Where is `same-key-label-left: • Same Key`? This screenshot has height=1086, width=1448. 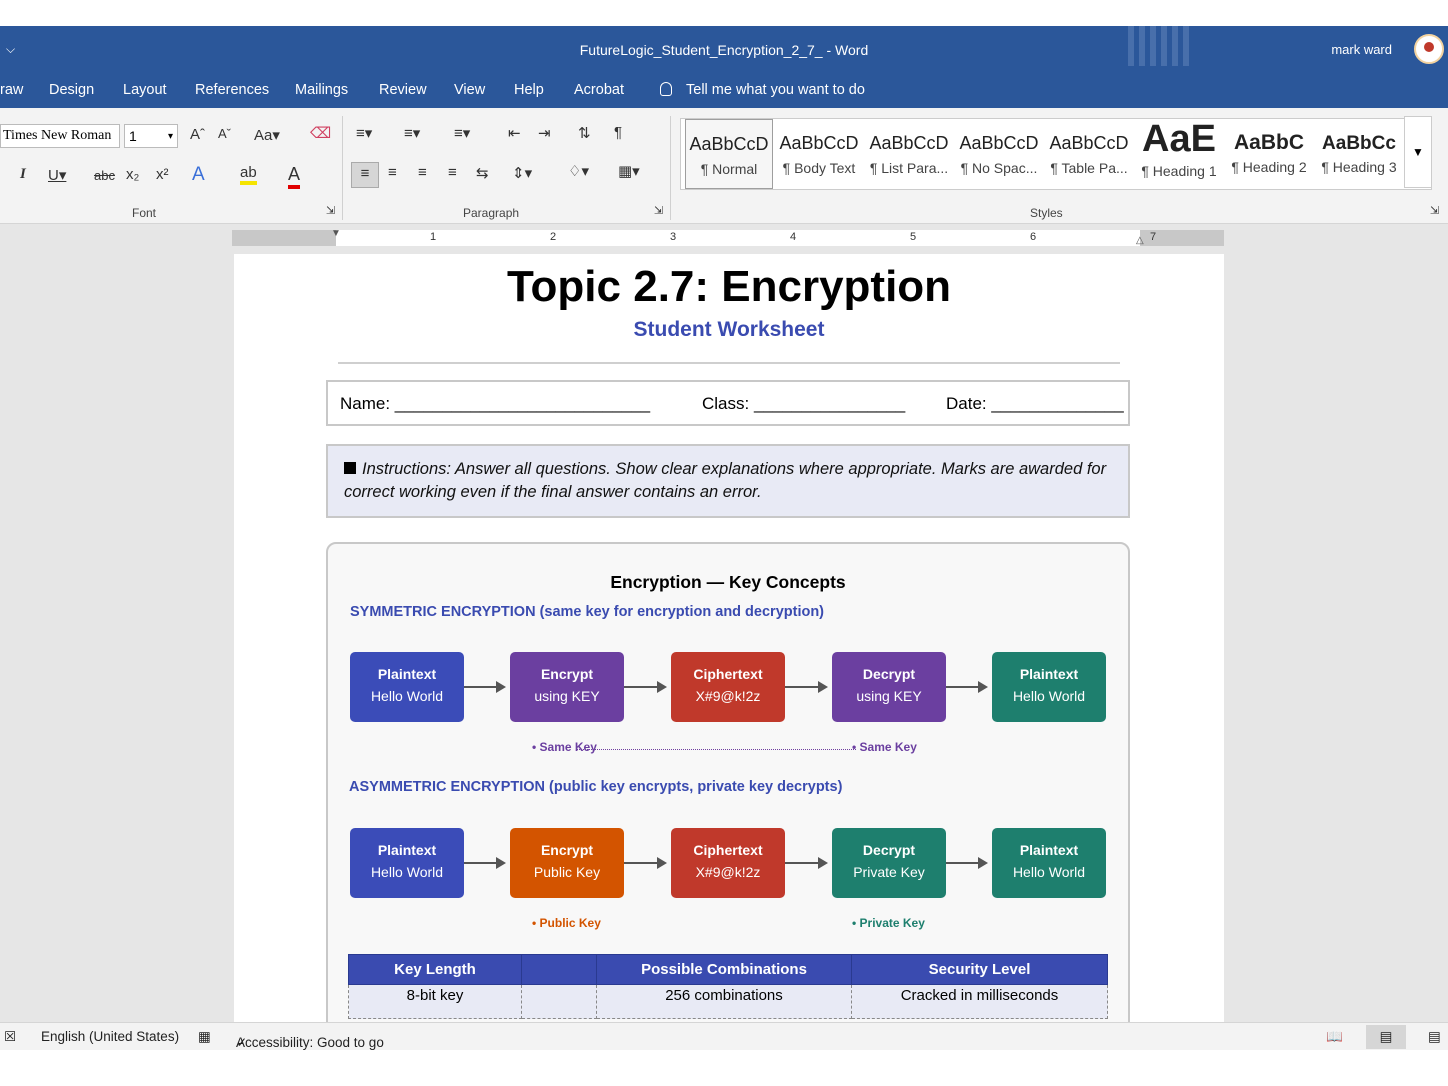
same-key-label-left: • Same Key is located at coordinates (564, 747).